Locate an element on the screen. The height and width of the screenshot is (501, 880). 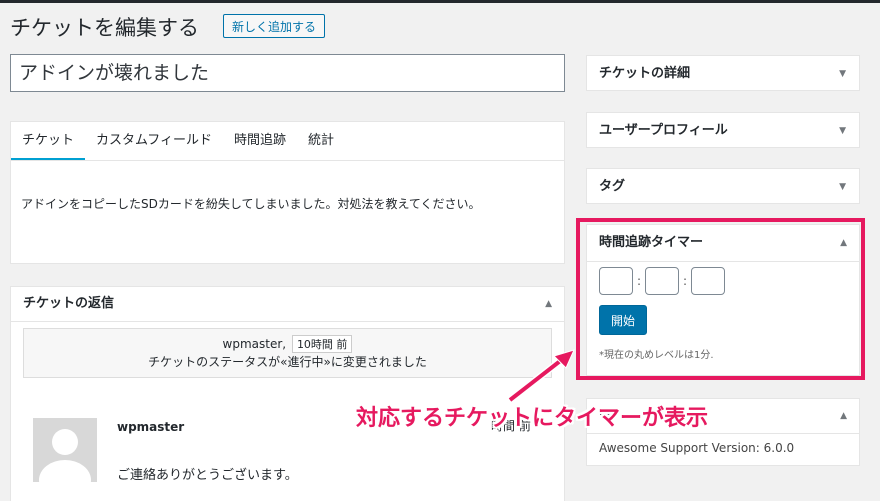
admin-top-border is located at coordinates (440, 1).